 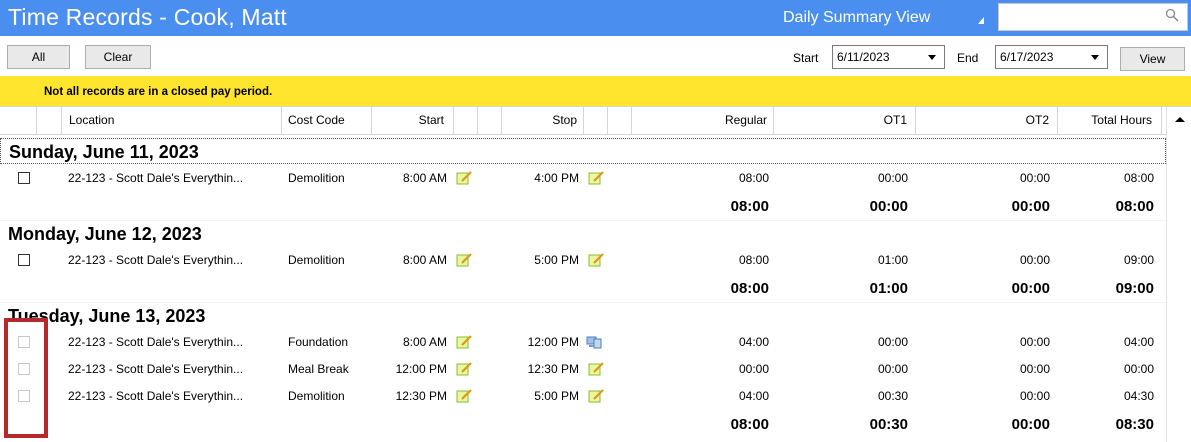 I want to click on search-input, so click(x=1093, y=17).